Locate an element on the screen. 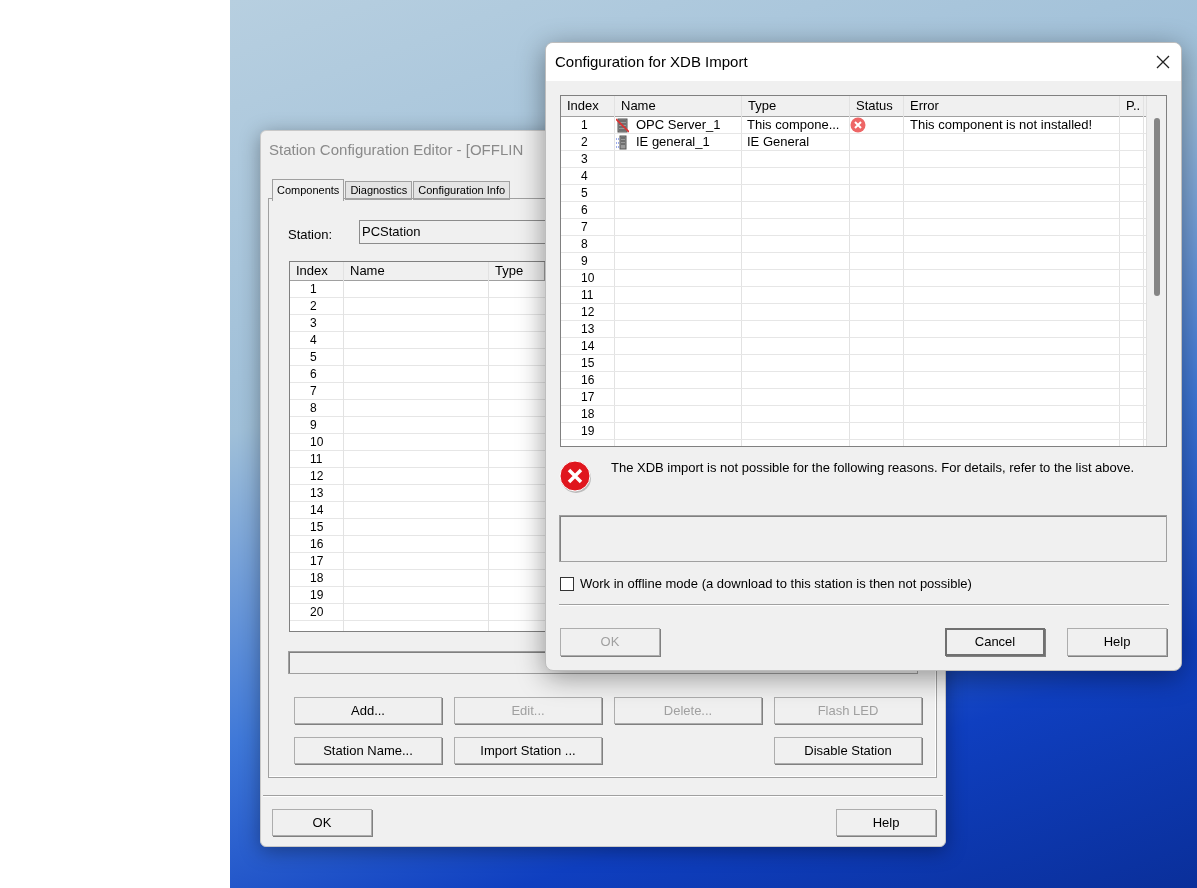 The width and height of the screenshot is (1197, 888). tab: Diagnostics is located at coordinates (379, 190).